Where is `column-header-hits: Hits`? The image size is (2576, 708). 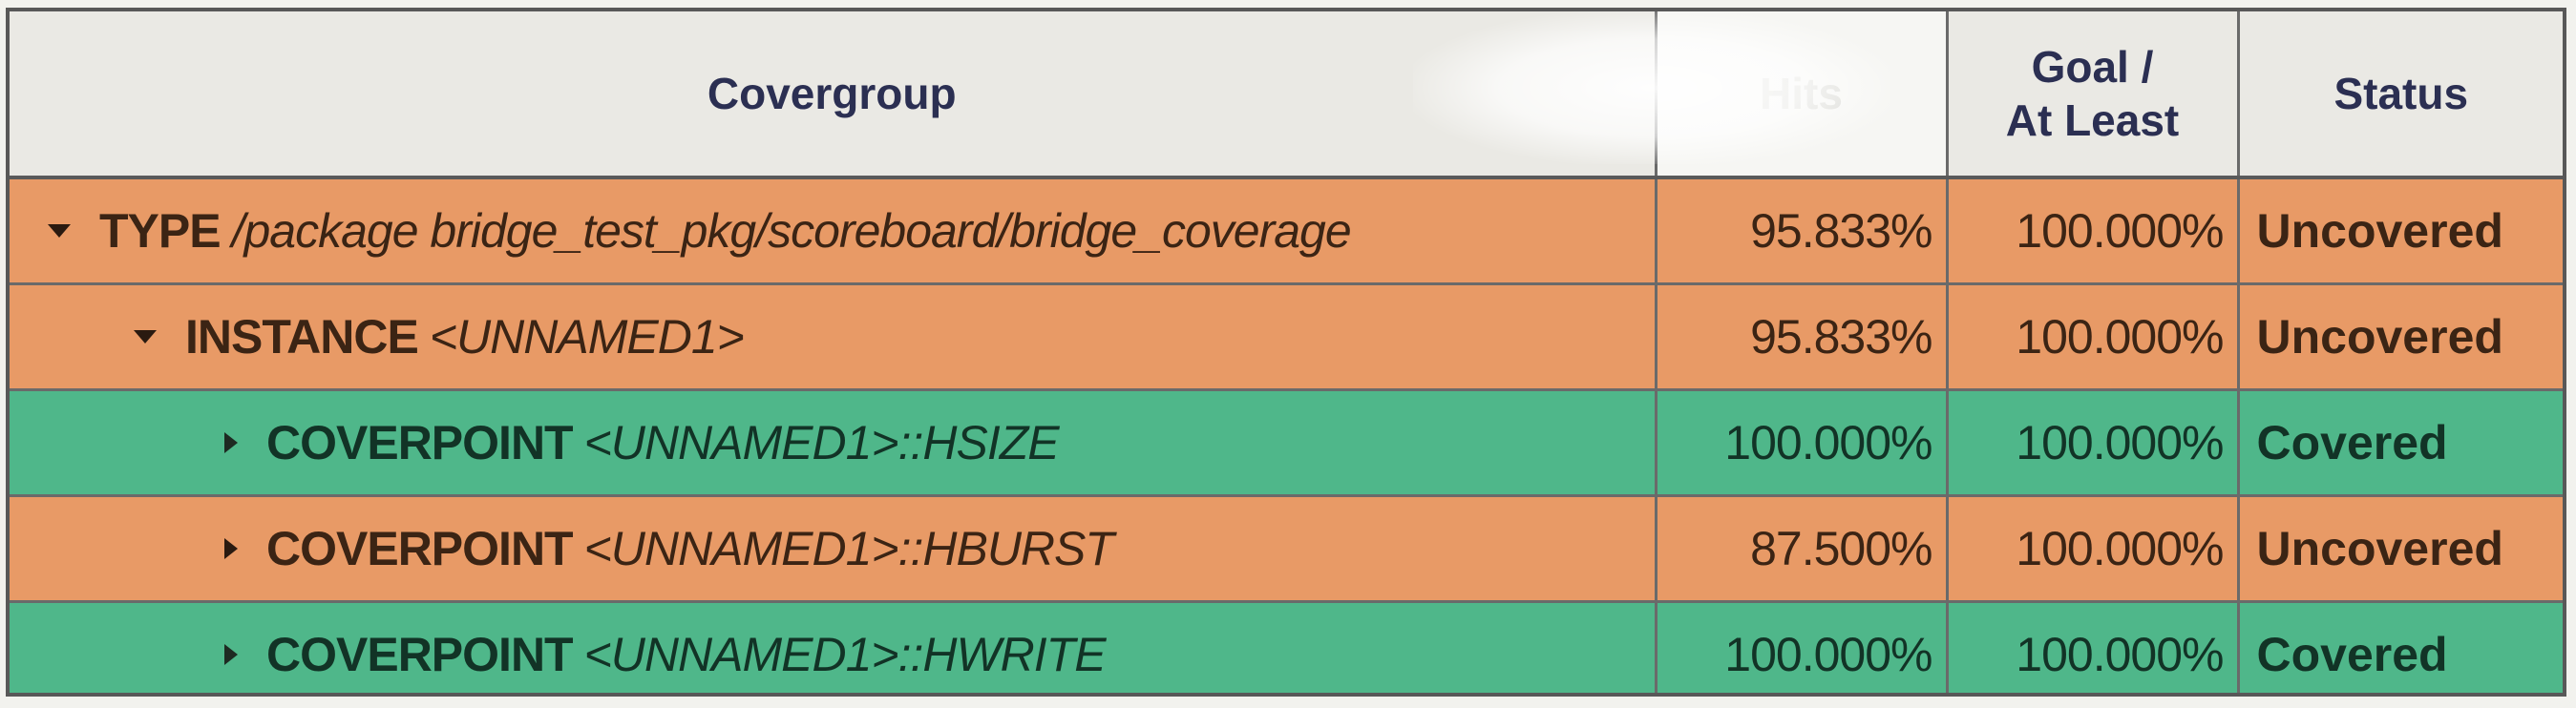 column-header-hits: Hits is located at coordinates (1802, 95).